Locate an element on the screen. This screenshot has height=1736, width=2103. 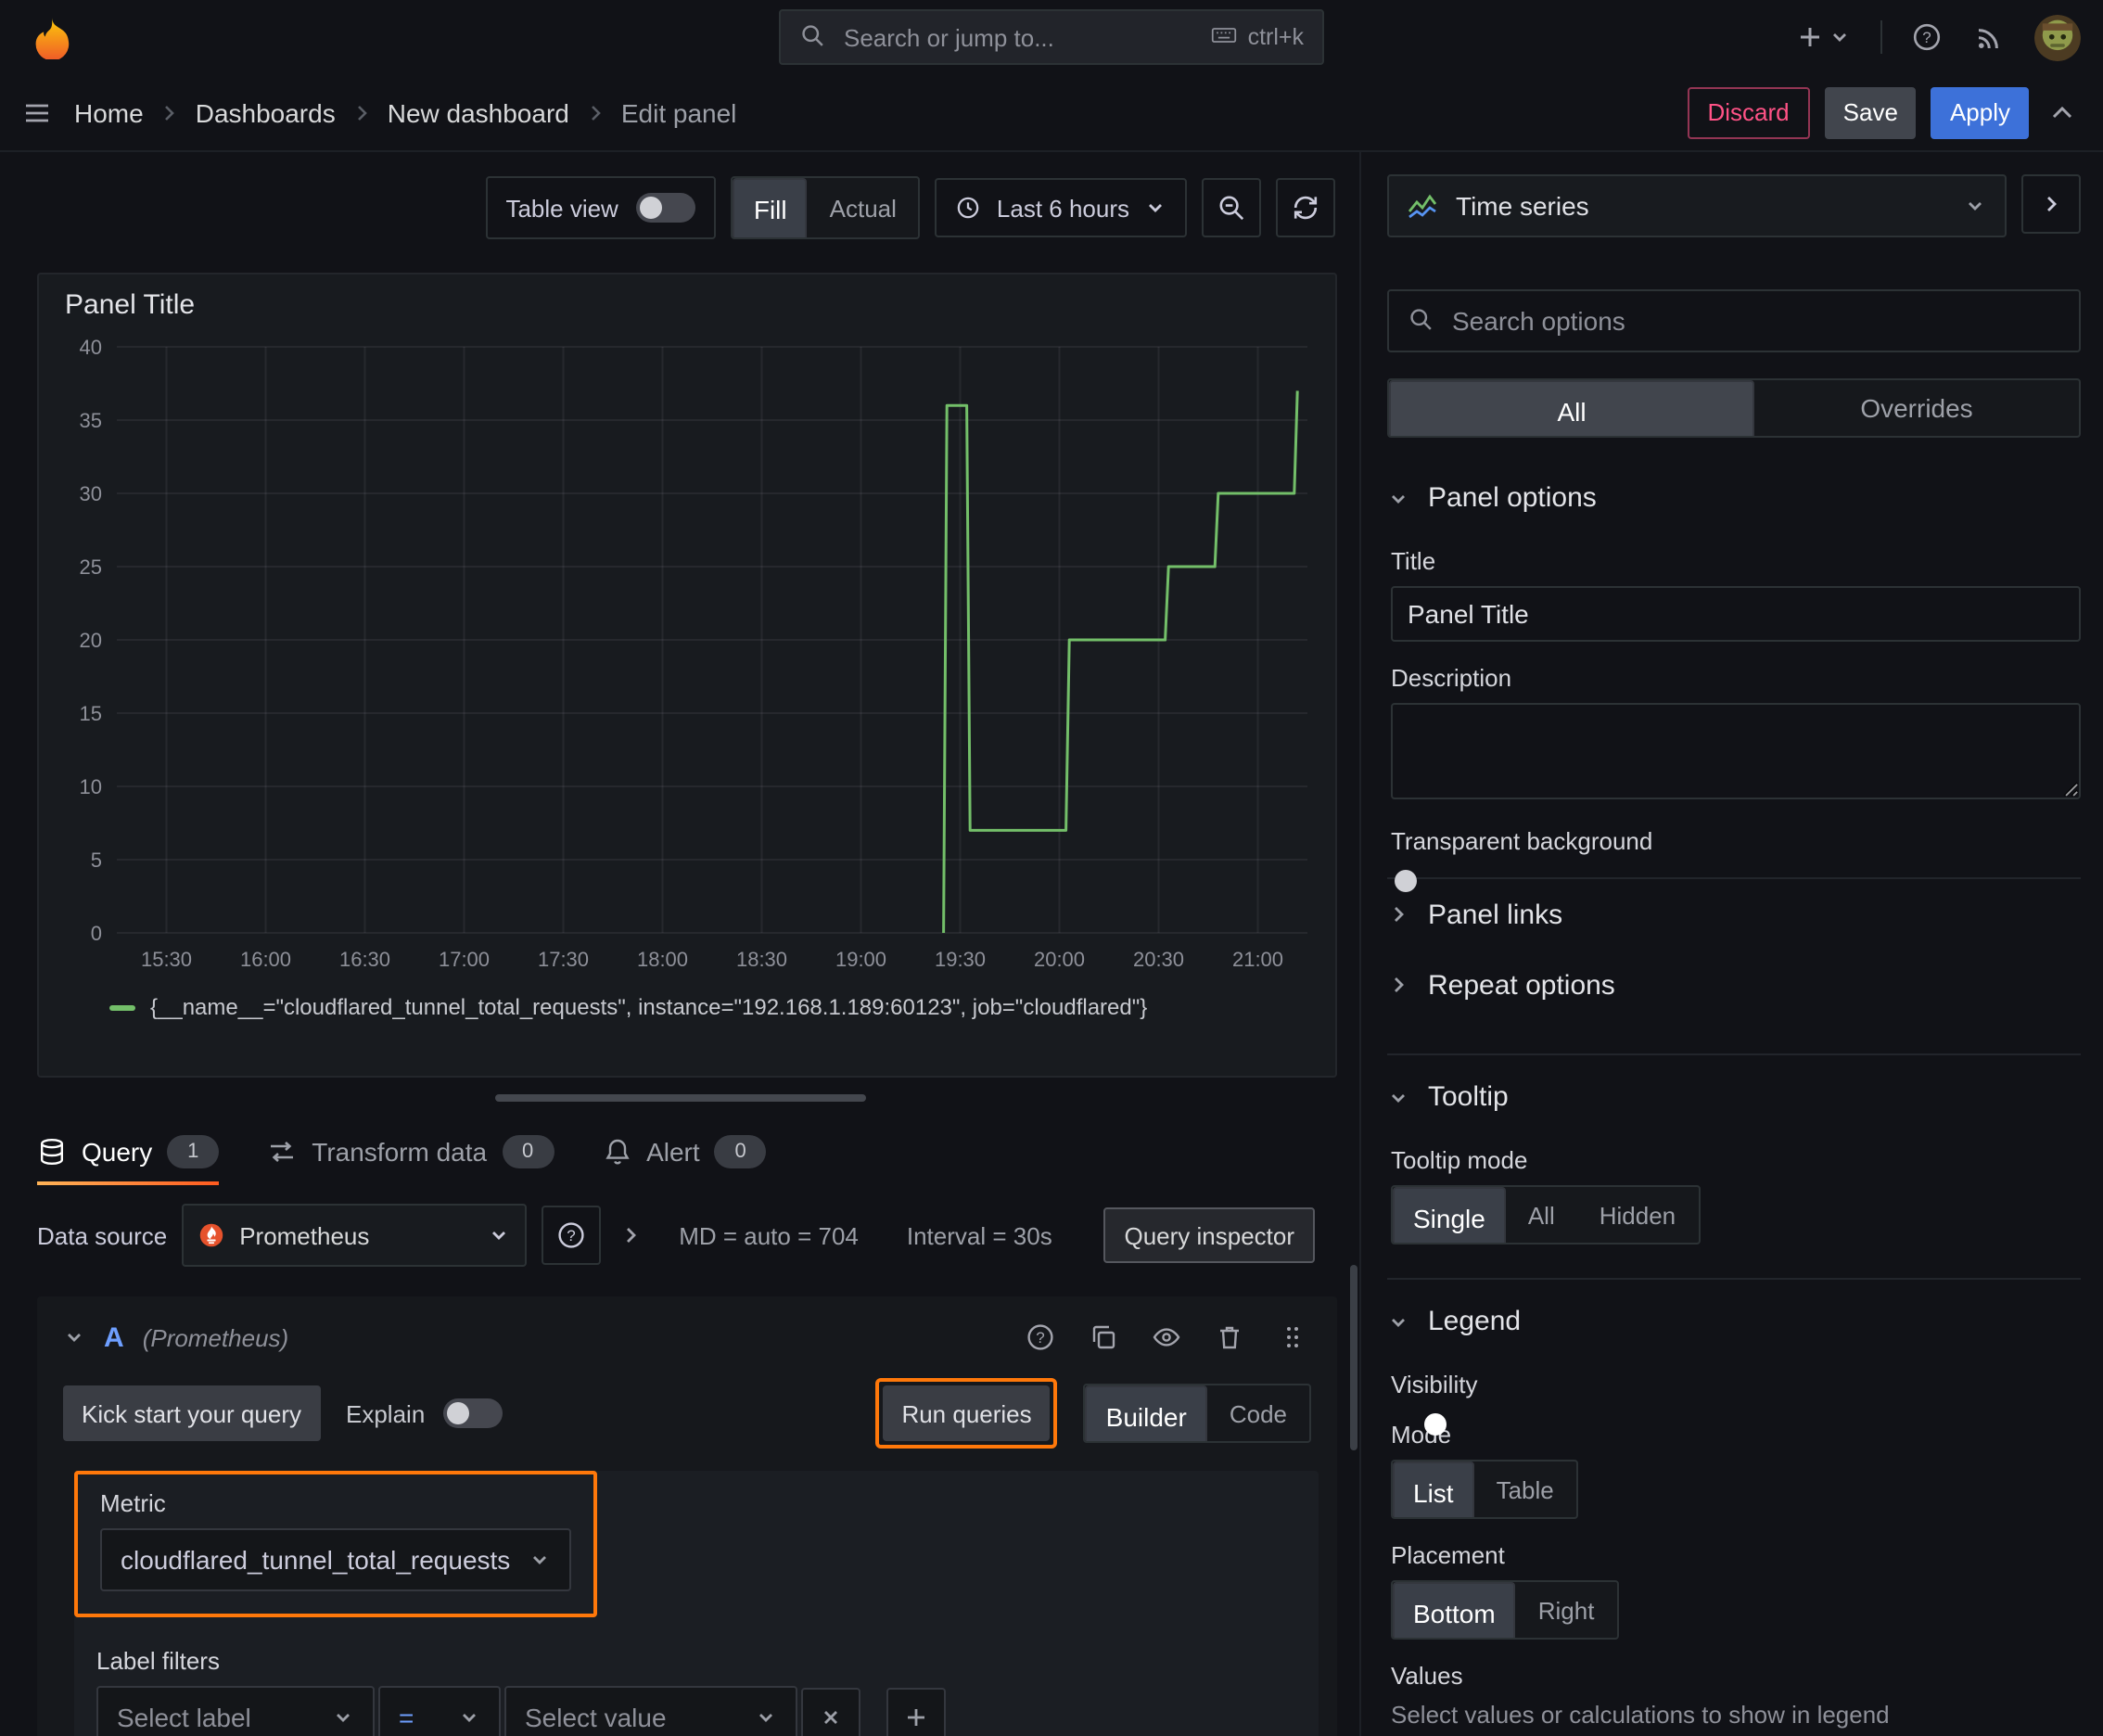
tooltip-hidden-option: Hidden is located at coordinates (1637, 1215).